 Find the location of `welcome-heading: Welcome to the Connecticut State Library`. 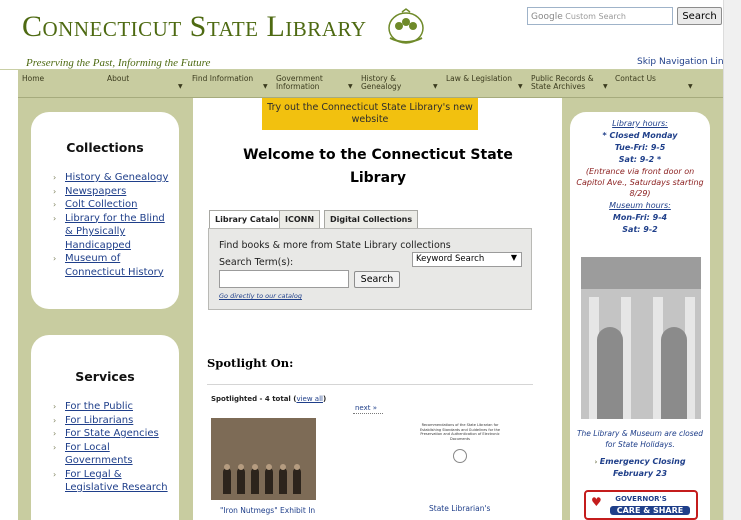

welcome-heading: Welcome to the Connecticut State Library is located at coordinates (378, 166).